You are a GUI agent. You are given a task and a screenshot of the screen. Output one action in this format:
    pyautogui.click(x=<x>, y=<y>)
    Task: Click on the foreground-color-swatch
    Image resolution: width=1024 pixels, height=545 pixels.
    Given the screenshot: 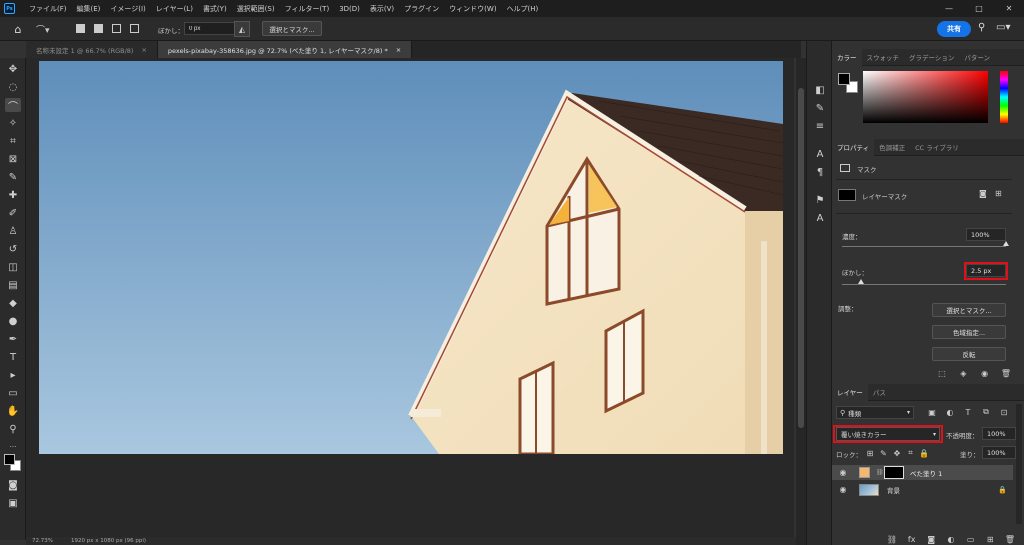 What is the action you would take?
    pyautogui.click(x=9, y=459)
    